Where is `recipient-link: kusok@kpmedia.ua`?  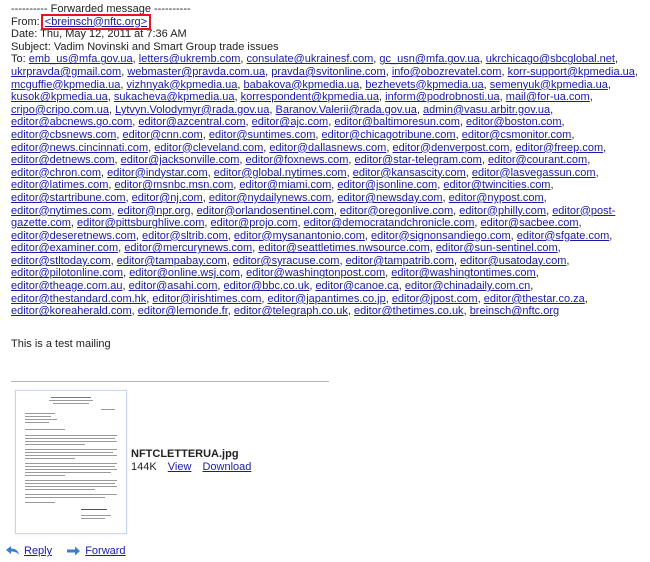
recipient-link: kusok@kpmedia.ua is located at coordinates (59, 97).